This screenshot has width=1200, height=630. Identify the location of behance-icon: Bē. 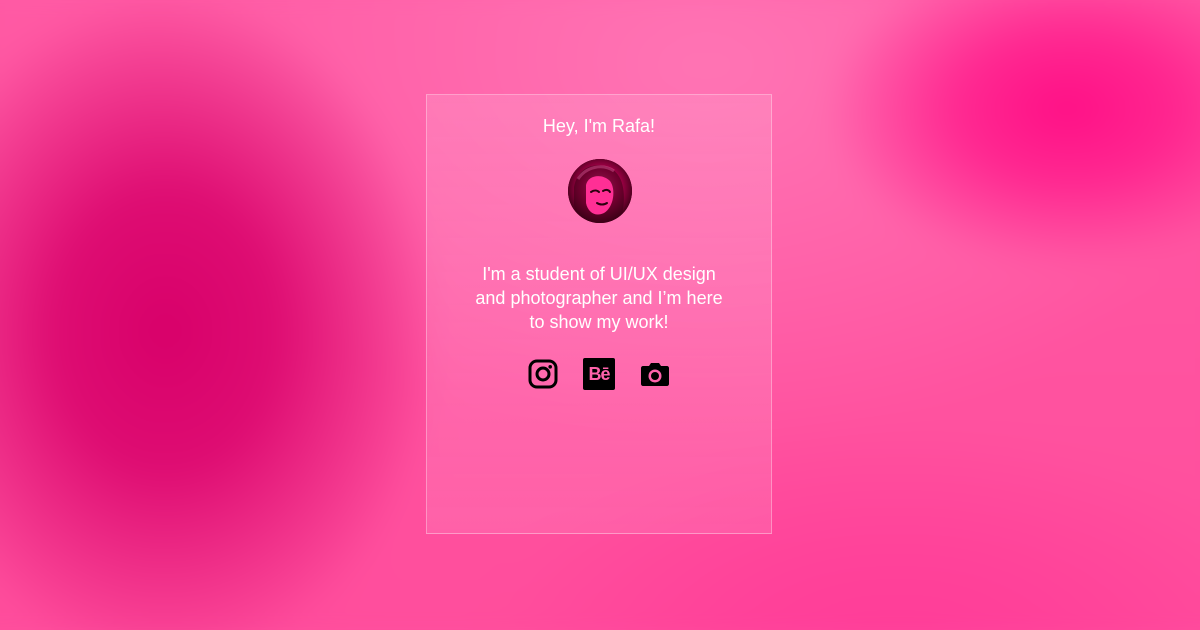
(599, 374).